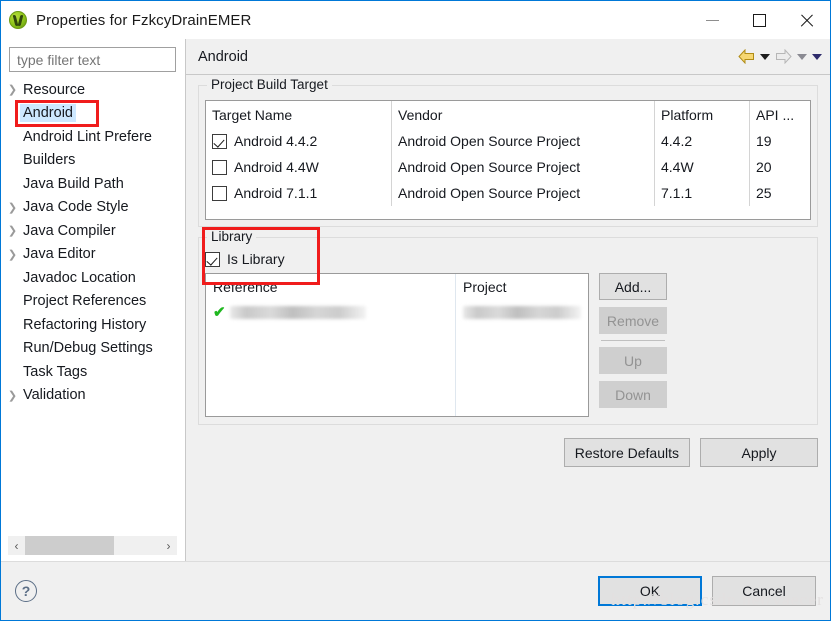 This screenshot has width=831, height=621. Describe the element at coordinates (806, 20) in the screenshot. I see `close-button` at that location.